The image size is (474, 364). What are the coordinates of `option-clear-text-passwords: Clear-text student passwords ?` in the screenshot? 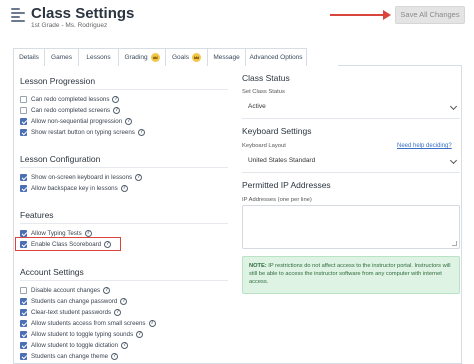 It's located at (71, 312).